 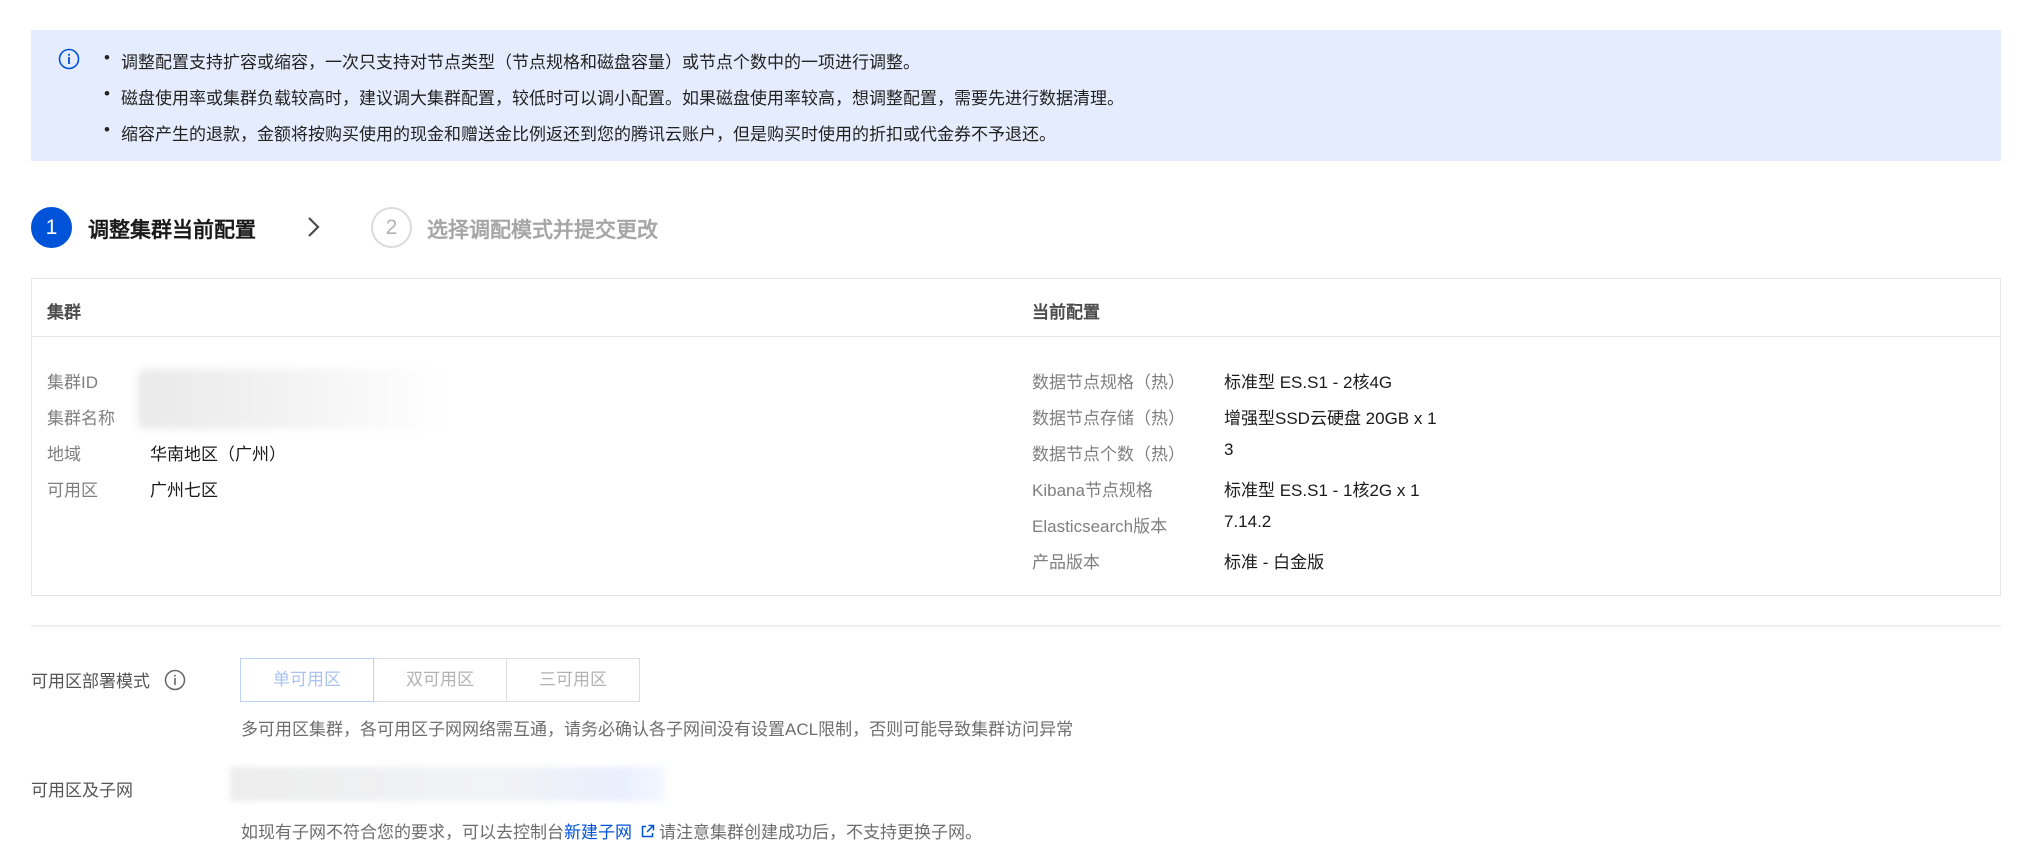 I want to click on dual-az-option: 双可用区, so click(x=440, y=680).